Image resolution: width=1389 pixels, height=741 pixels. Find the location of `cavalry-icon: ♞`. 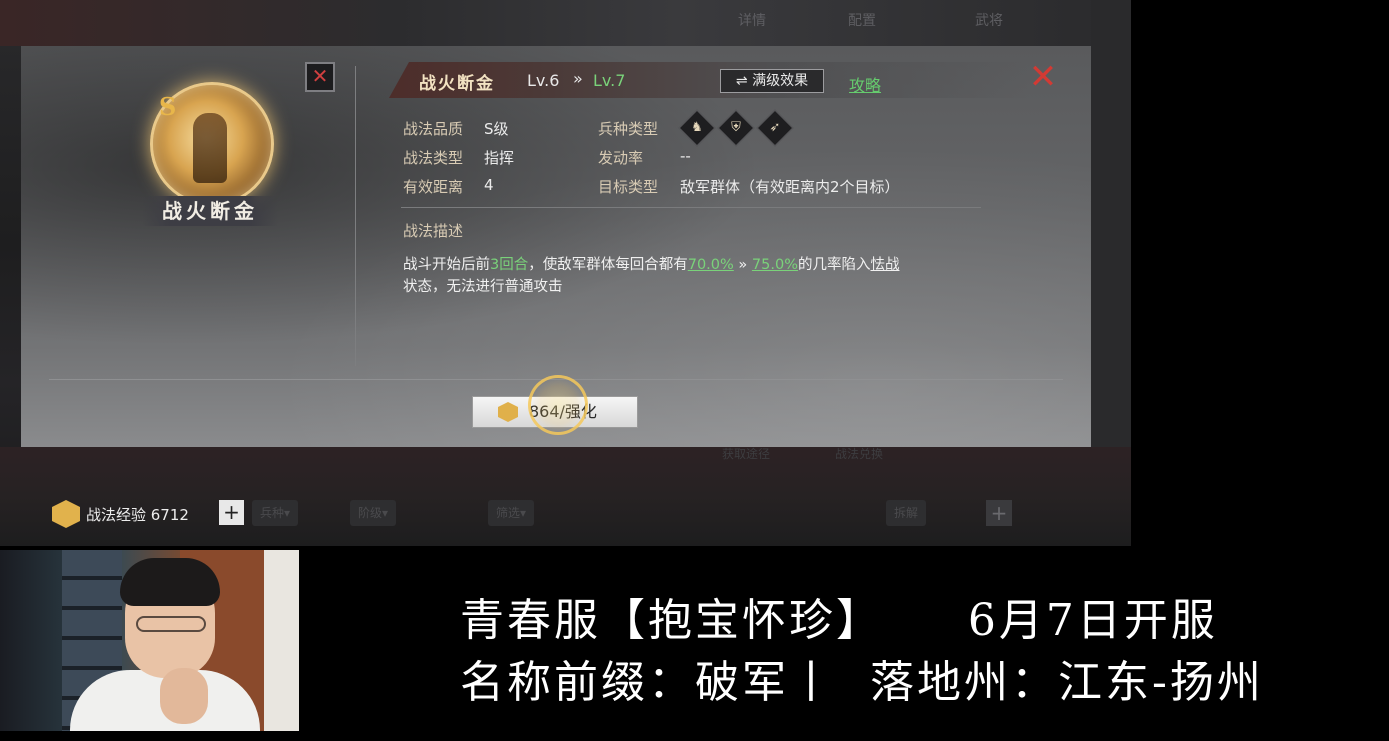

cavalry-icon: ♞ is located at coordinates (697, 128).